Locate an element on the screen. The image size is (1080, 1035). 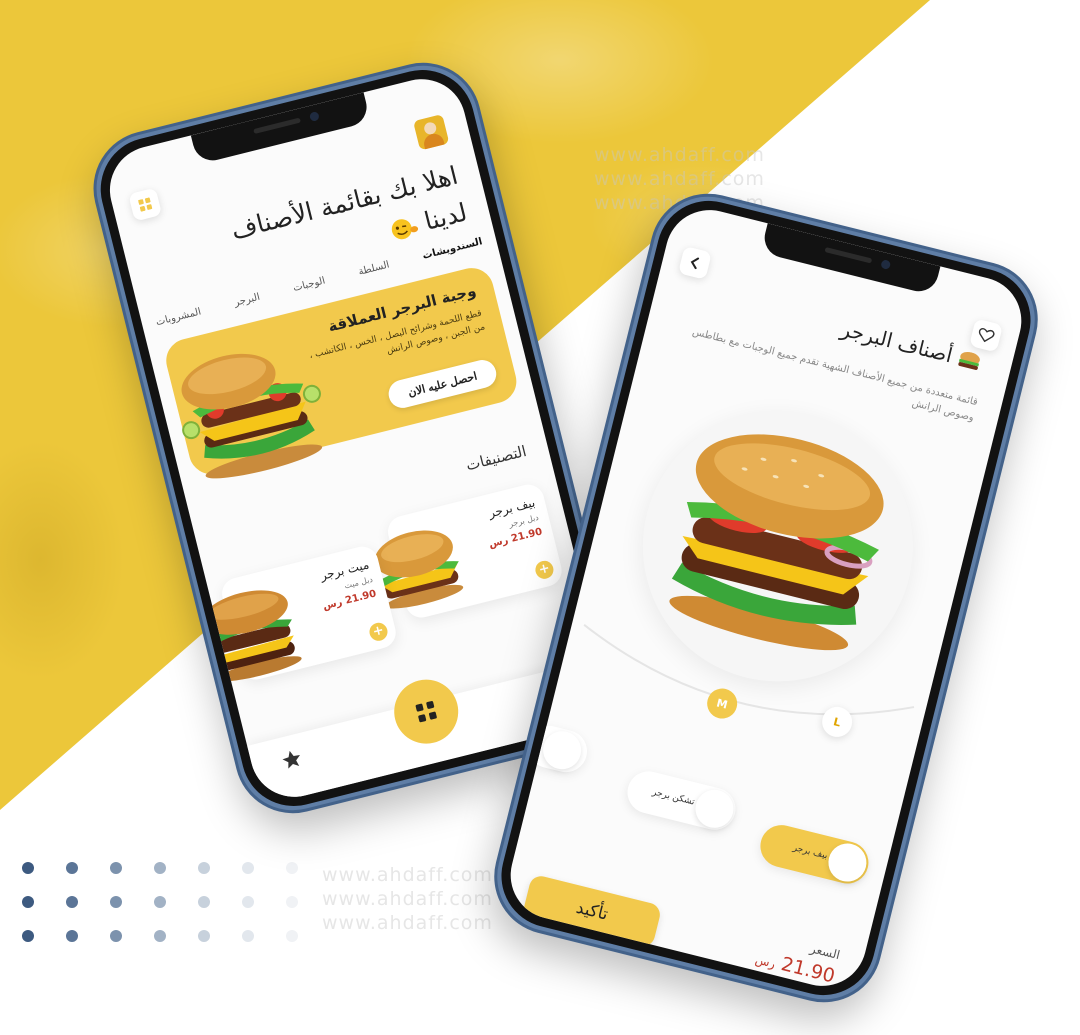
wink-emoji-icon is located at coordinates (405, 229).